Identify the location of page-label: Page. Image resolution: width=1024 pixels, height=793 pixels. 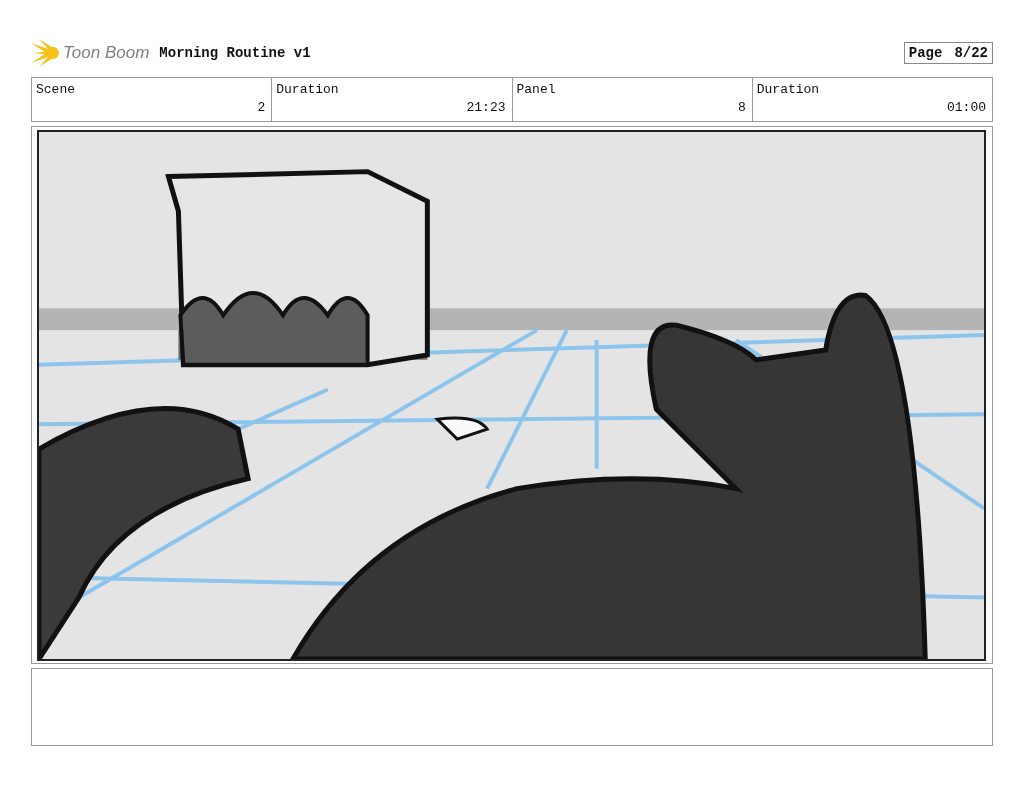
(925, 53).